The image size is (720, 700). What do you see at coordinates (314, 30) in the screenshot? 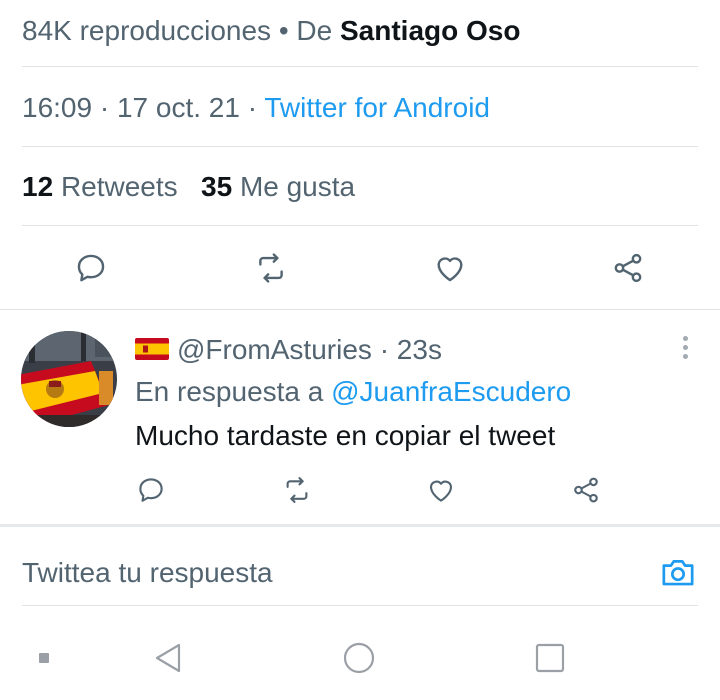
I see `by-label: De` at bounding box center [314, 30].